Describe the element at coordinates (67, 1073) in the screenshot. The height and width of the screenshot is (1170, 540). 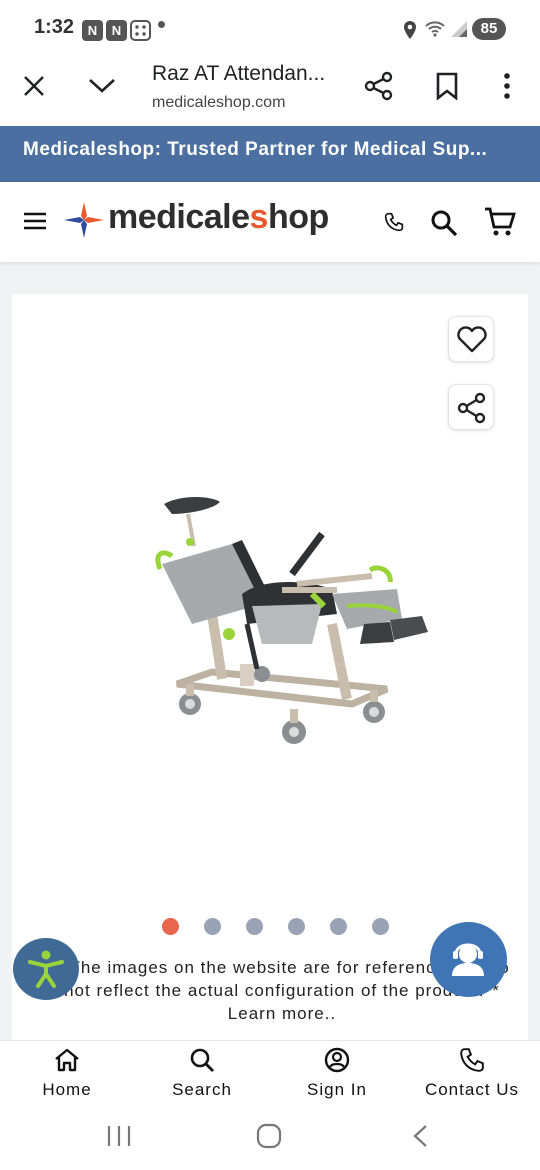
I see `nav-home: Home` at that location.